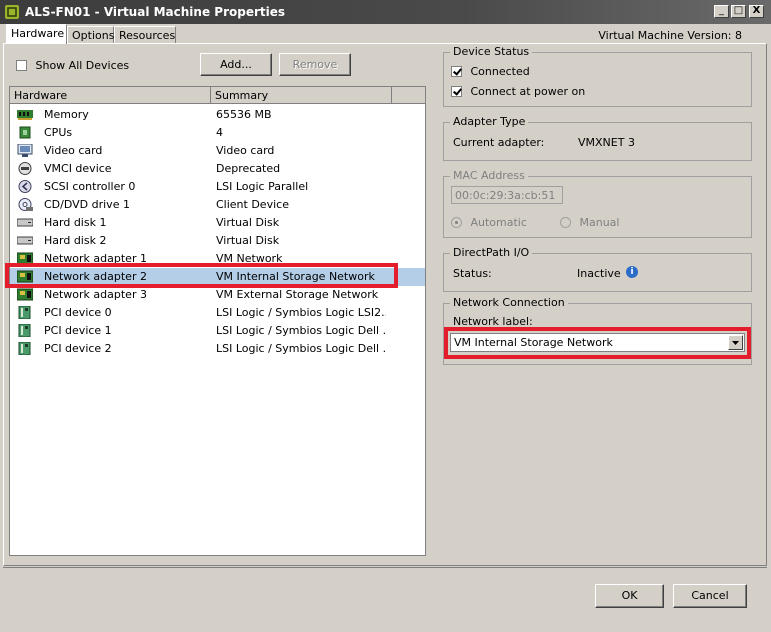 This screenshot has width=771, height=632. I want to click on monitor-icon, so click(25, 150).